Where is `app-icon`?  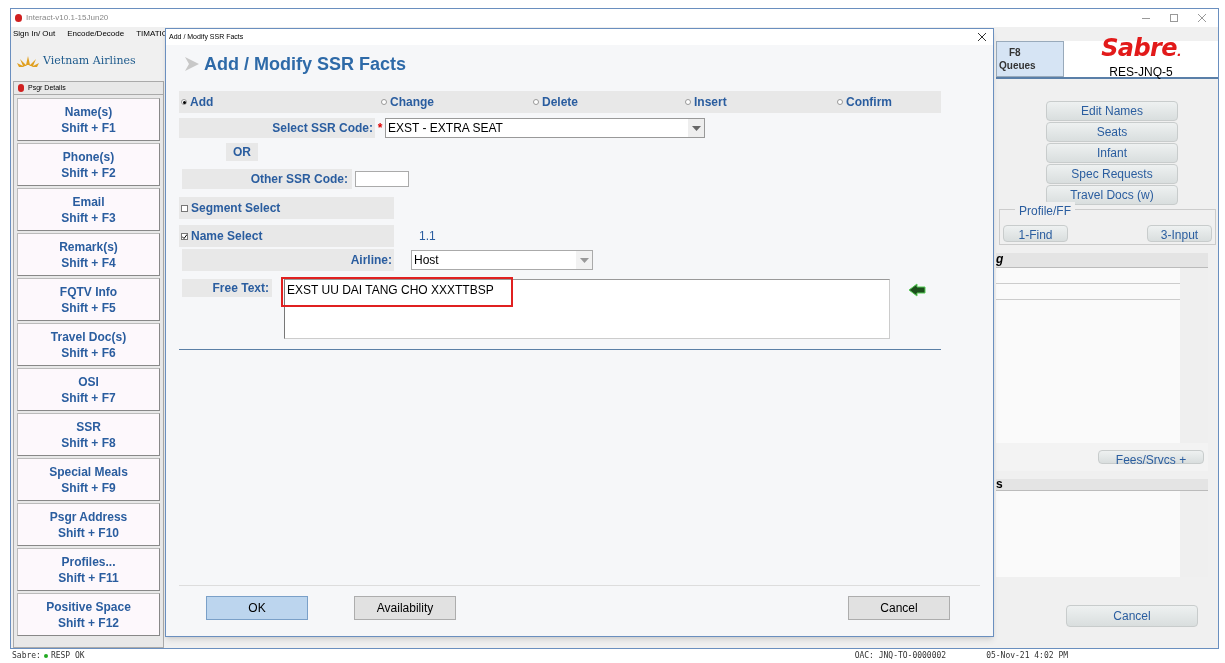
app-icon is located at coordinates (18, 18).